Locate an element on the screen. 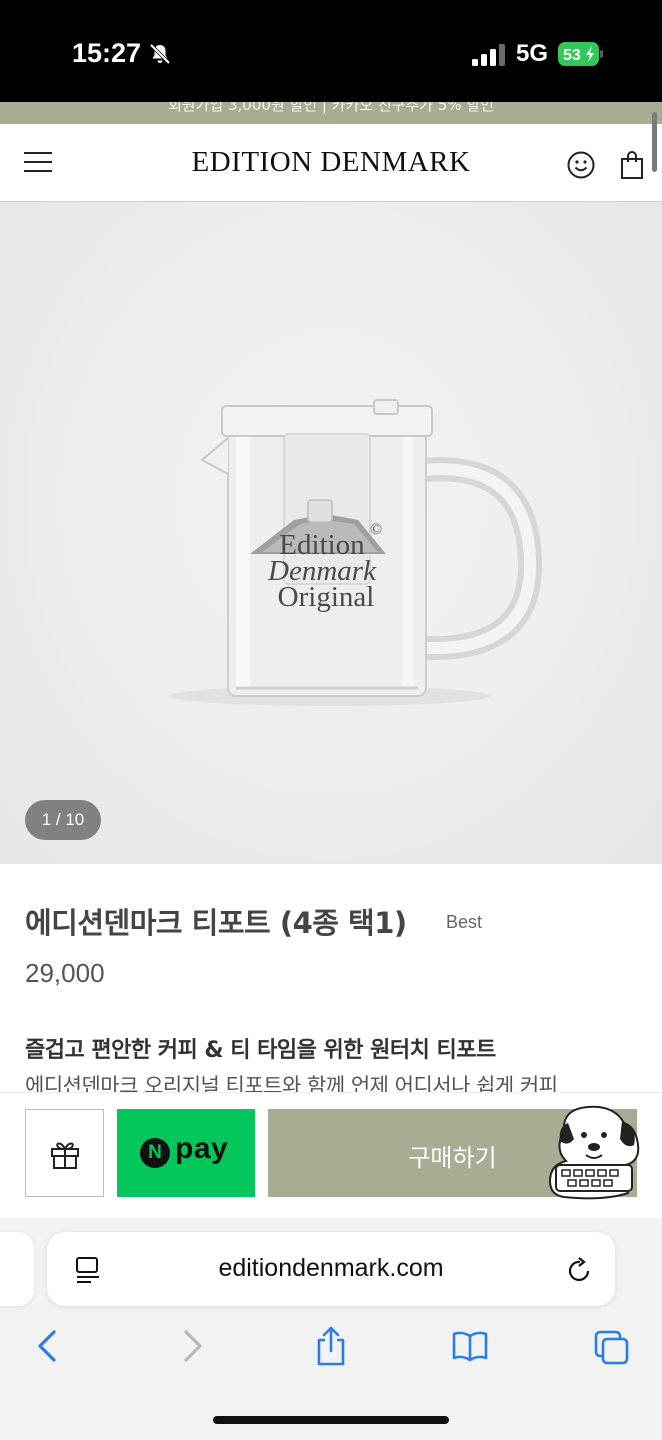 The height and width of the screenshot is (1440, 662). tabs-icon is located at coordinates (612, 1346).